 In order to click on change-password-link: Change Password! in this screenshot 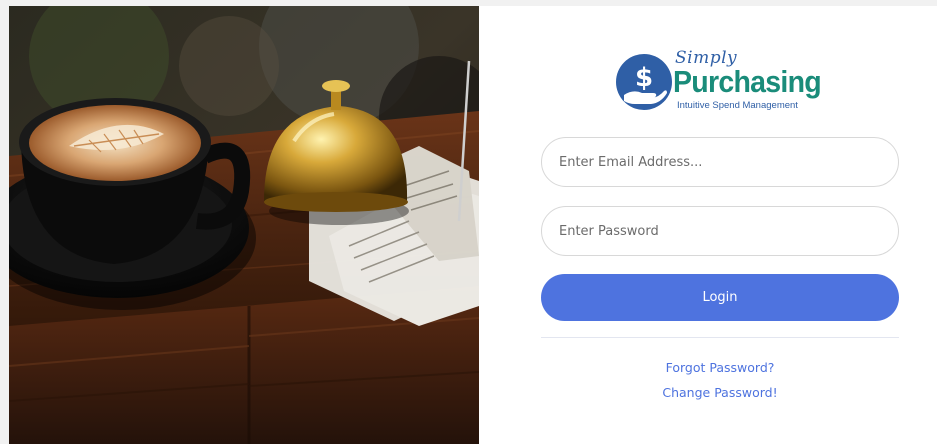, I will do `click(720, 392)`.